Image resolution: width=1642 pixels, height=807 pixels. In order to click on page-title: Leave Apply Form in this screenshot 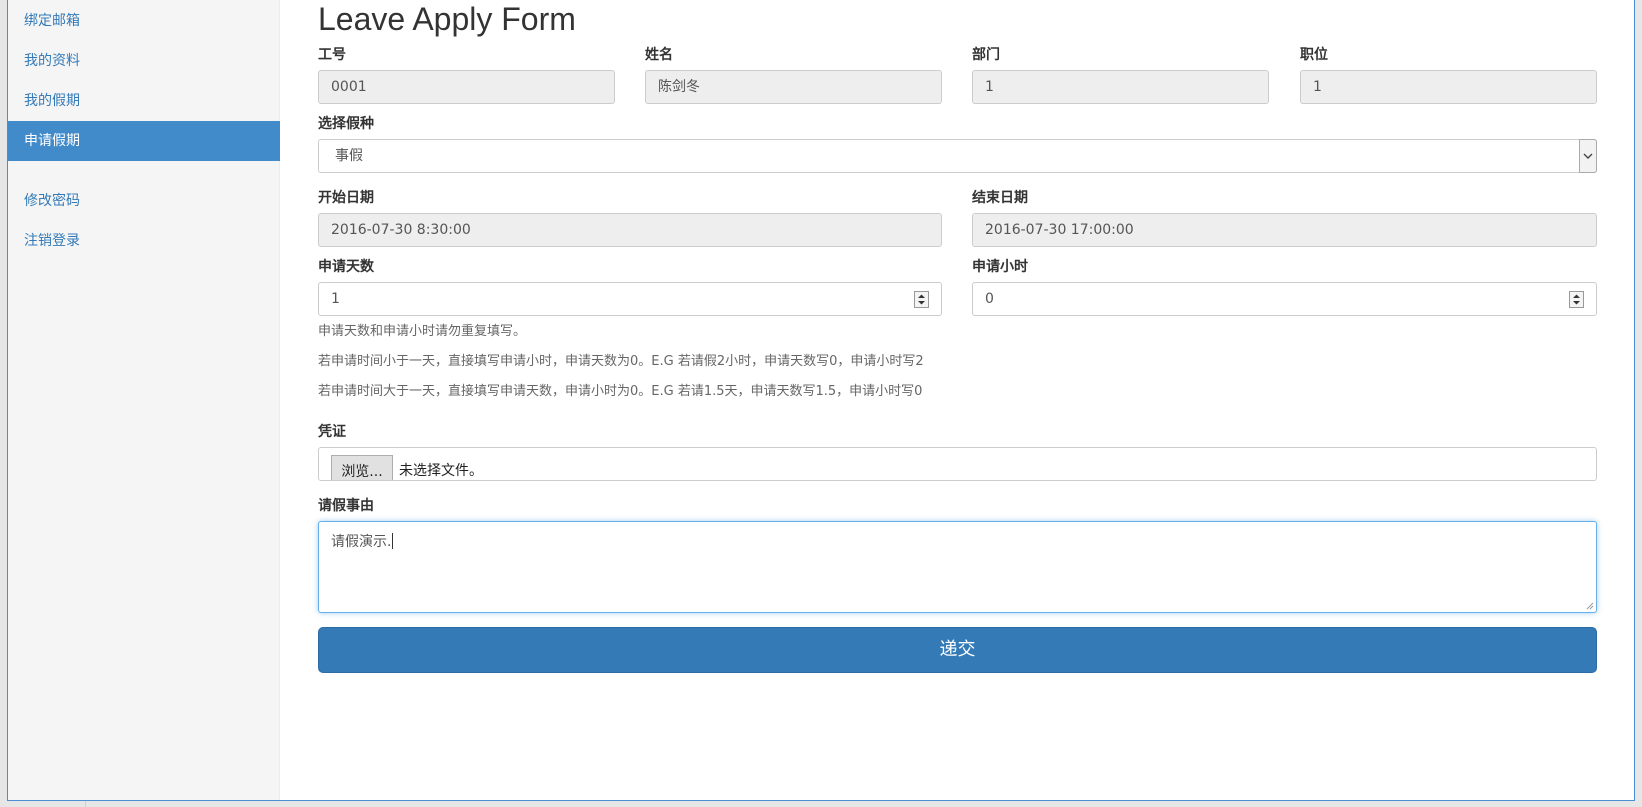, I will do `click(447, 19)`.